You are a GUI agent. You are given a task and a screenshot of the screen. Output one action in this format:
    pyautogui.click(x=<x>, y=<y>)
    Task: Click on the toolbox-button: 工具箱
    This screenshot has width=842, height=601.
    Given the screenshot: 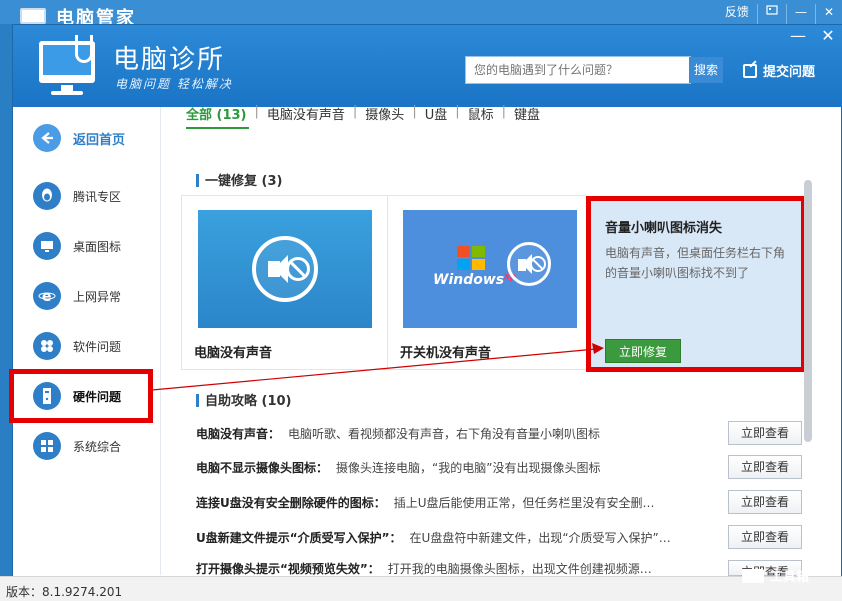 What is the action you would take?
    pyautogui.click(x=775, y=575)
    